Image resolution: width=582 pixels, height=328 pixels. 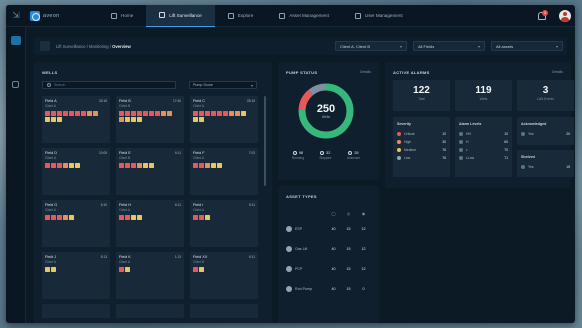 What do you see at coordinates (223, 85) in the screenshot?
I see `wells-sort-select: Pump Score ▾` at bounding box center [223, 85].